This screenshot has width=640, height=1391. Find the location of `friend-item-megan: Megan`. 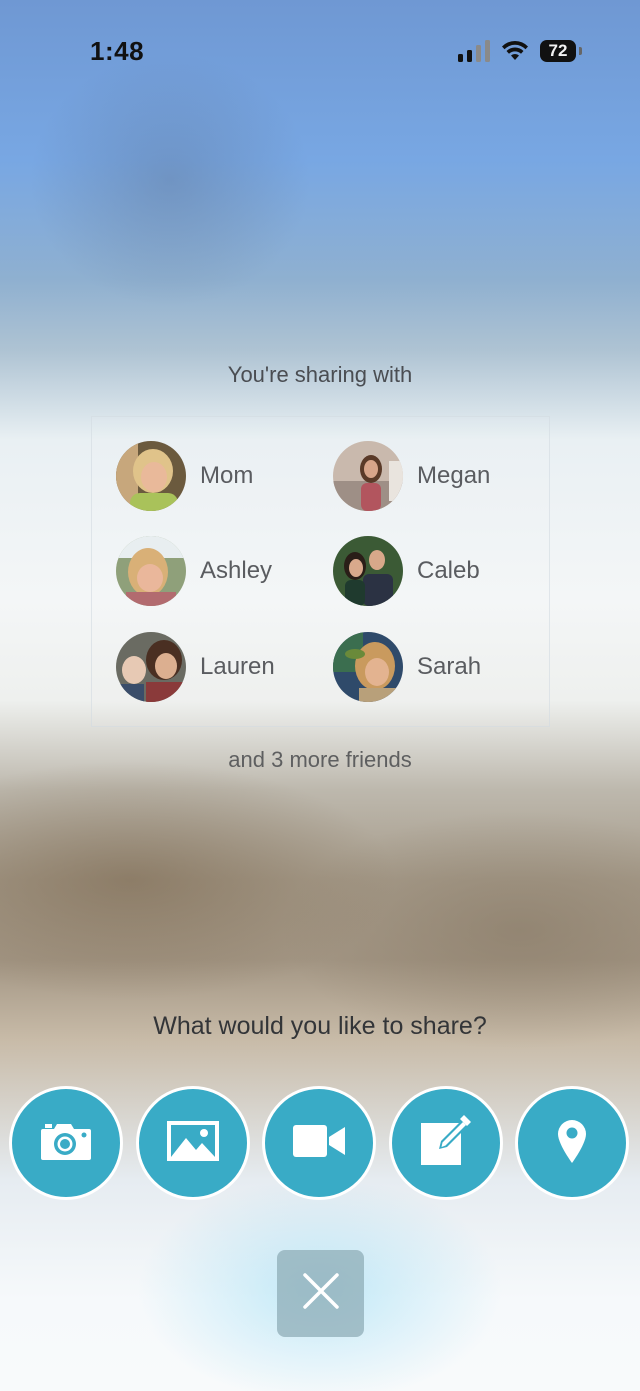

friend-item-megan: Megan is located at coordinates (411, 476).